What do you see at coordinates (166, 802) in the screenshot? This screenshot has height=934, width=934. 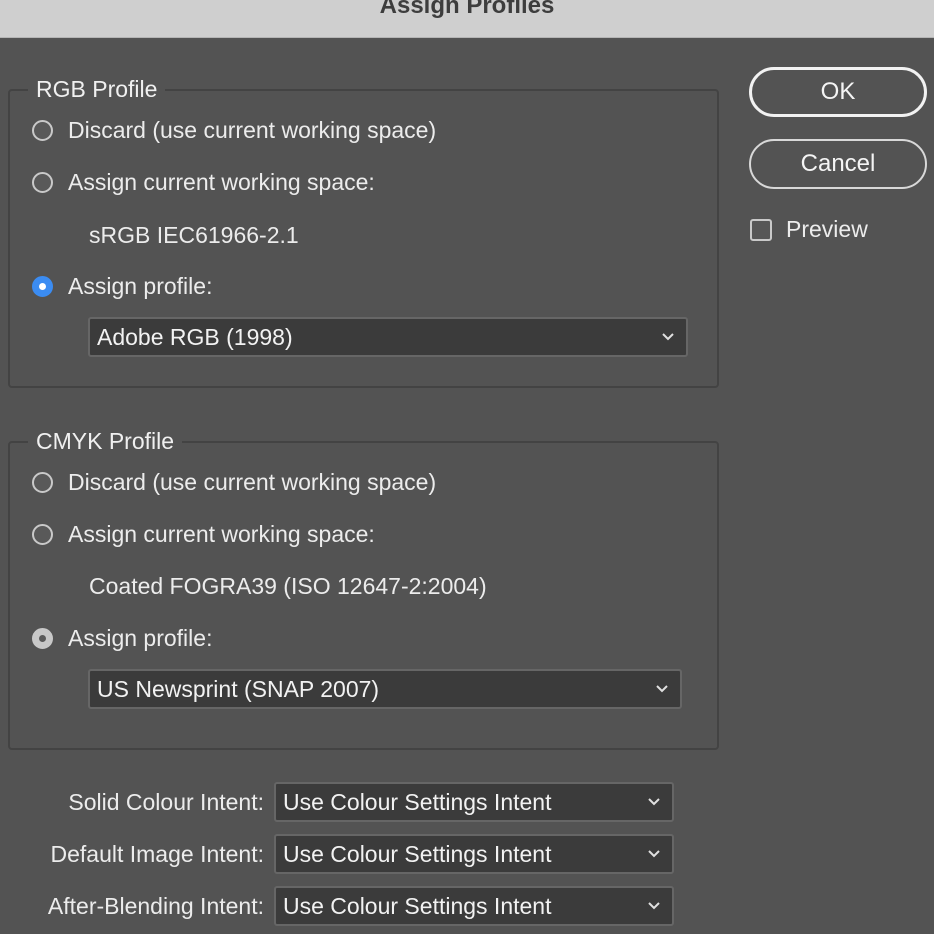 I see `solid-colour-intent-label: Solid Colour Intent:` at bounding box center [166, 802].